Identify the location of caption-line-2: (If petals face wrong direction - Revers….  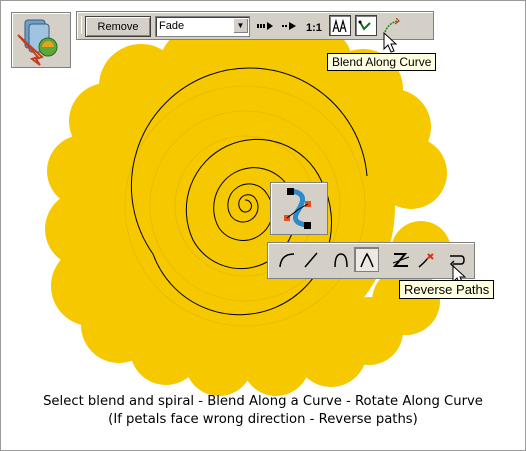
(263, 419).